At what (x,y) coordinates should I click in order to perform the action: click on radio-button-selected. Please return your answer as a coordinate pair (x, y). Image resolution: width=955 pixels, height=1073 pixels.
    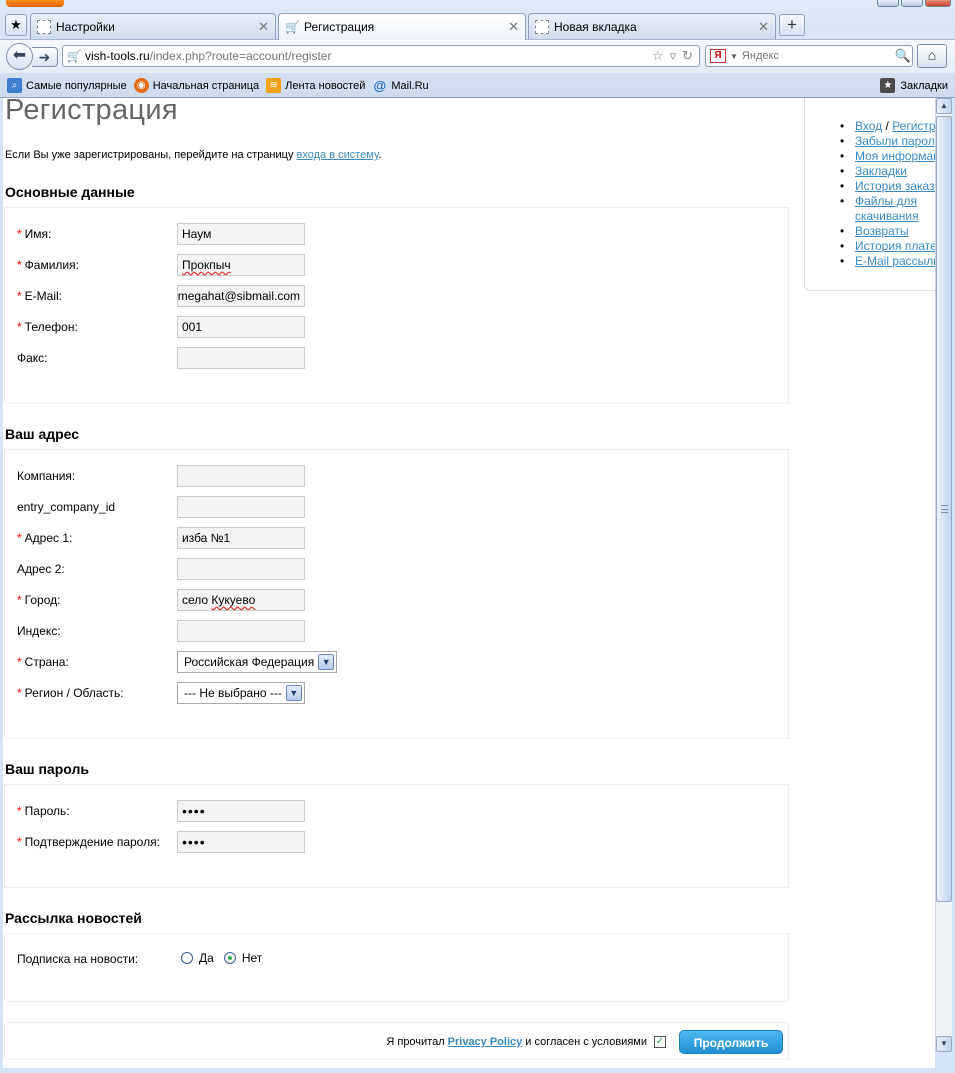
    Looking at the image, I should click on (229, 958).